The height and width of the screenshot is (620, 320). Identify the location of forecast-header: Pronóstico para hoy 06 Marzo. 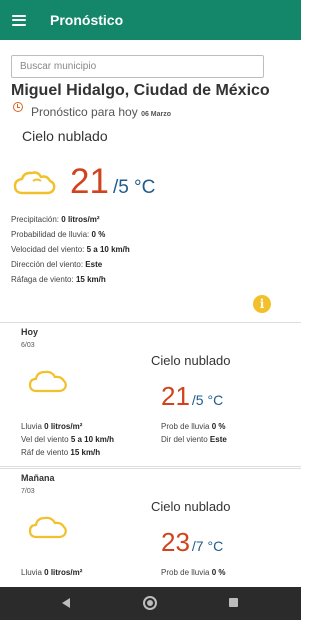
(101, 112).